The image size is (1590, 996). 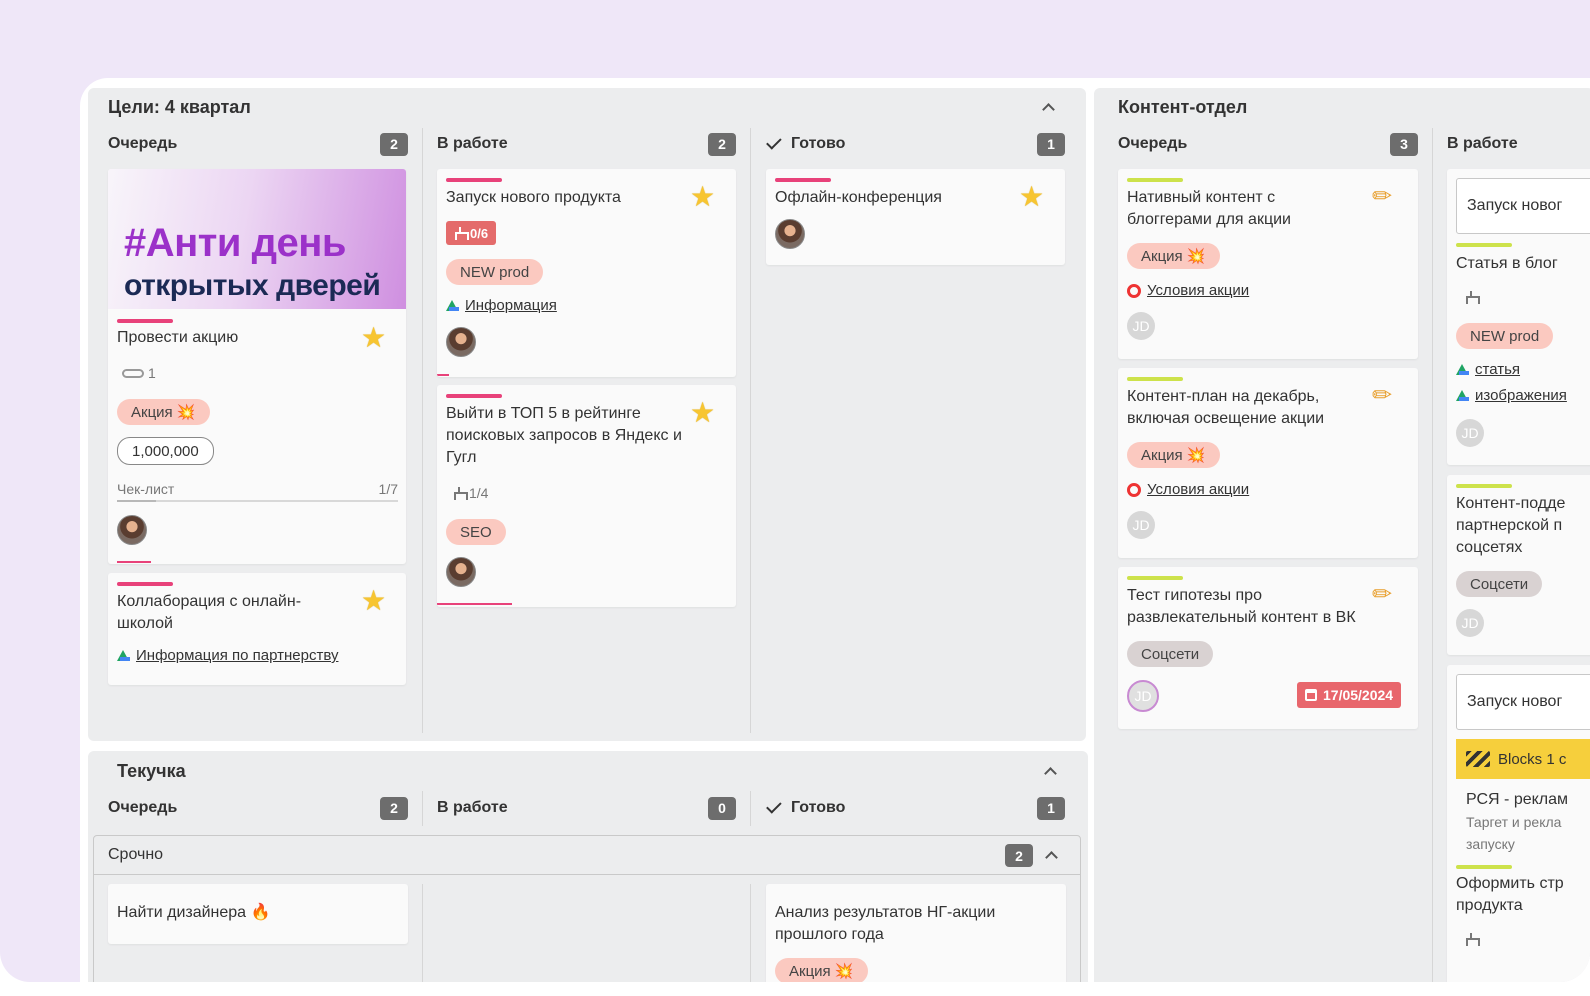 I want to click on subtasks-icon, so click(x=460, y=493).